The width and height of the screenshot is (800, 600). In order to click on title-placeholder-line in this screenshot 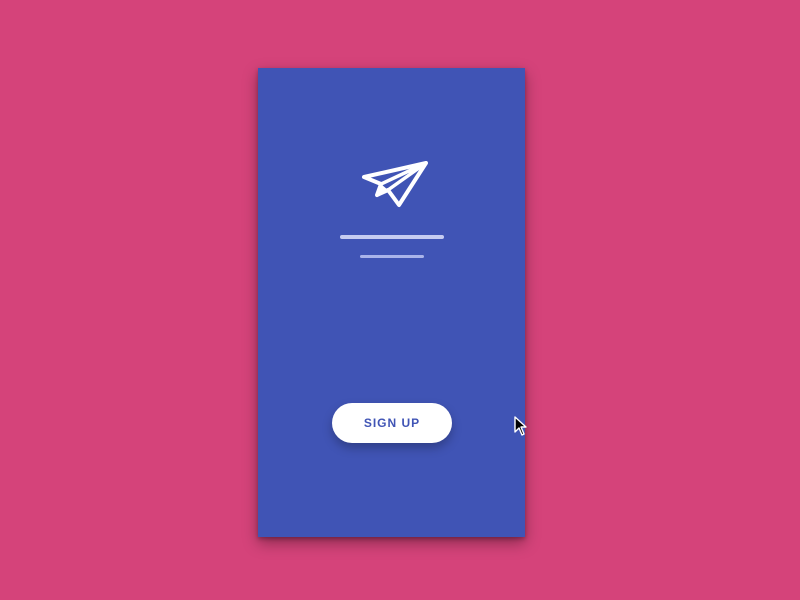, I will do `click(392, 237)`.